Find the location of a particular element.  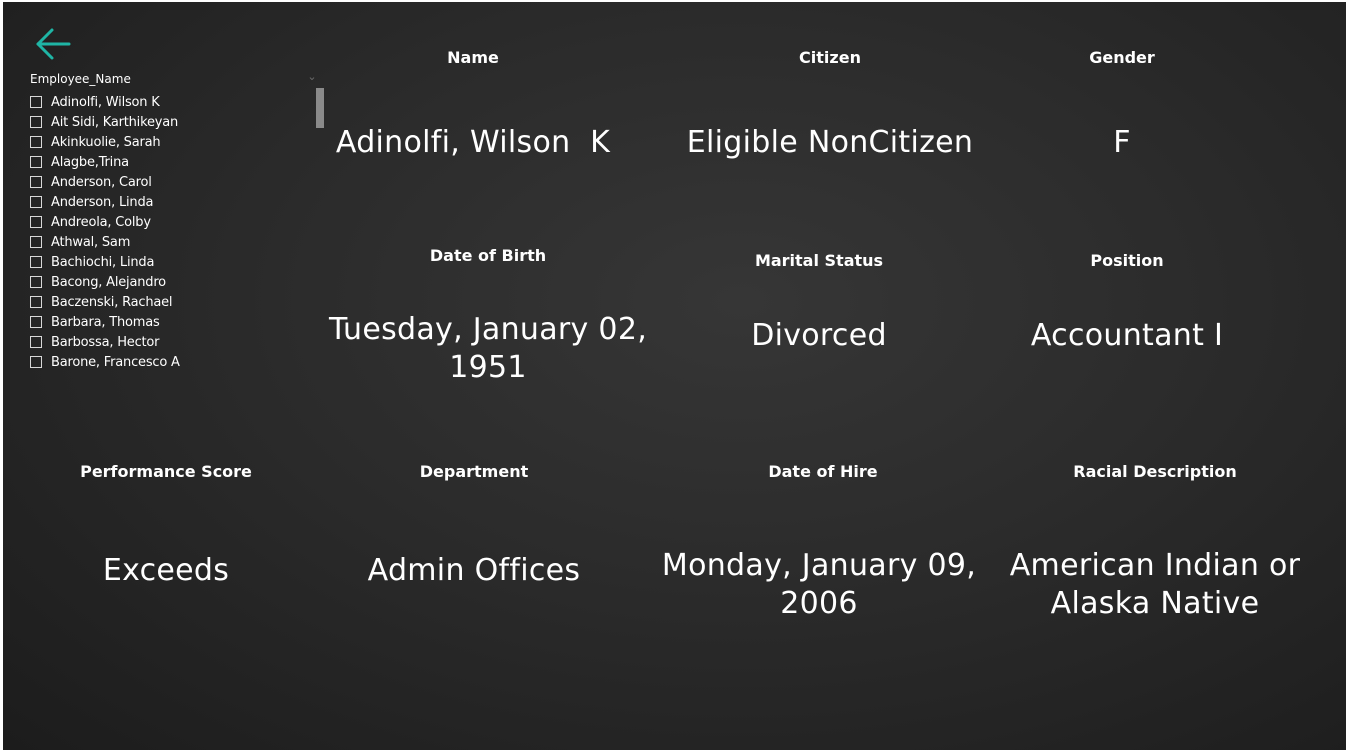

dob-value-line1: Tuesday, January 02, is located at coordinates (488, 329).